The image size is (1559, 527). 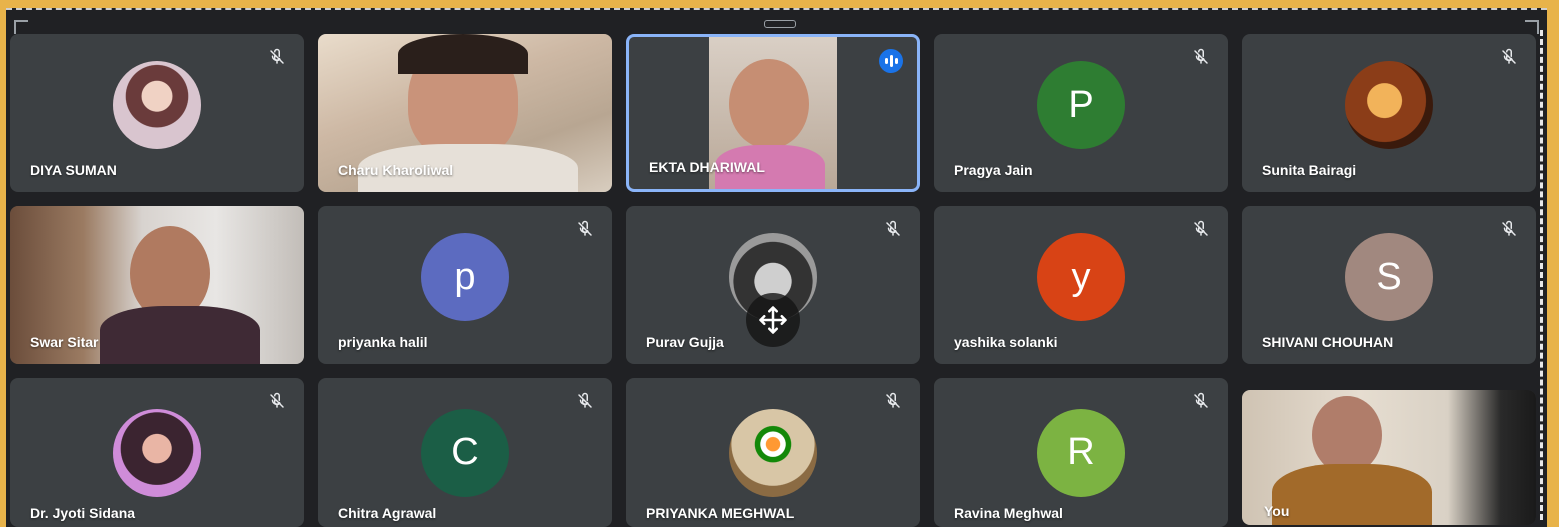 What do you see at coordinates (465, 113) in the screenshot?
I see `participant-tile: Charu Kharoliwal` at bounding box center [465, 113].